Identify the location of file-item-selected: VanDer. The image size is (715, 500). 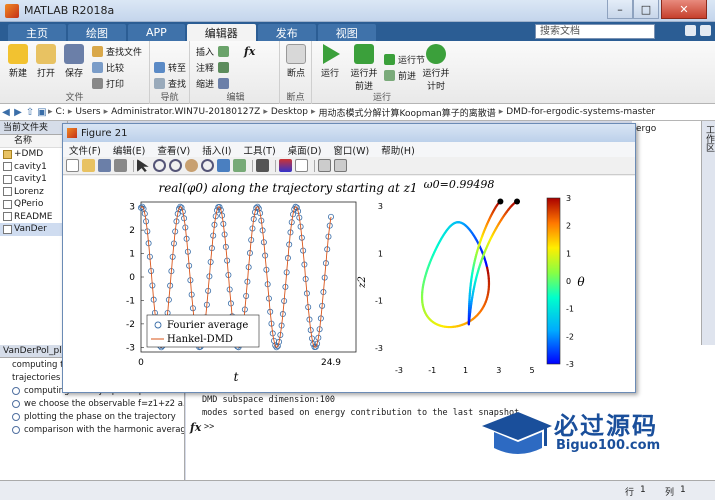
(33, 229).